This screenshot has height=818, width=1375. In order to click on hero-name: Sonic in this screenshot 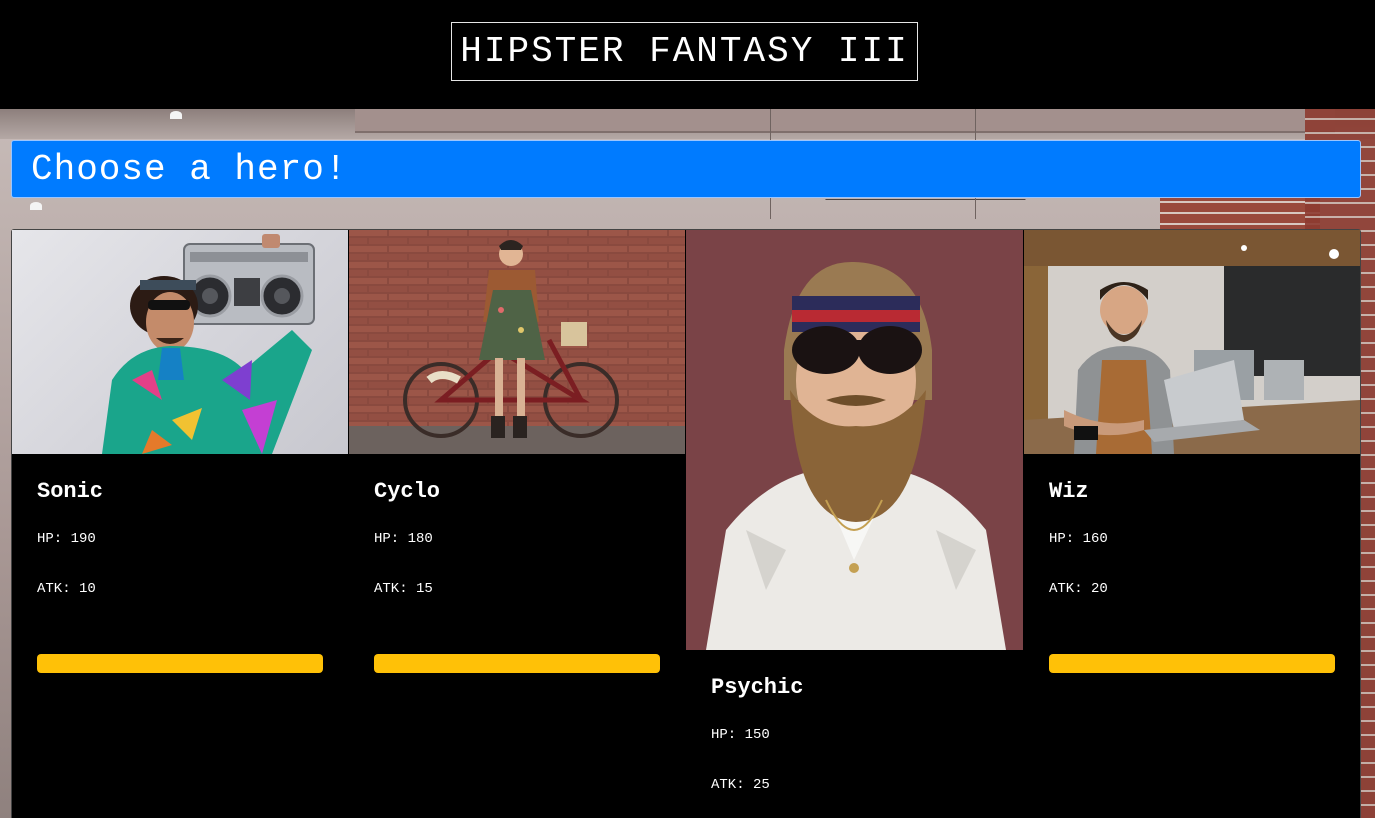, I will do `click(70, 491)`.